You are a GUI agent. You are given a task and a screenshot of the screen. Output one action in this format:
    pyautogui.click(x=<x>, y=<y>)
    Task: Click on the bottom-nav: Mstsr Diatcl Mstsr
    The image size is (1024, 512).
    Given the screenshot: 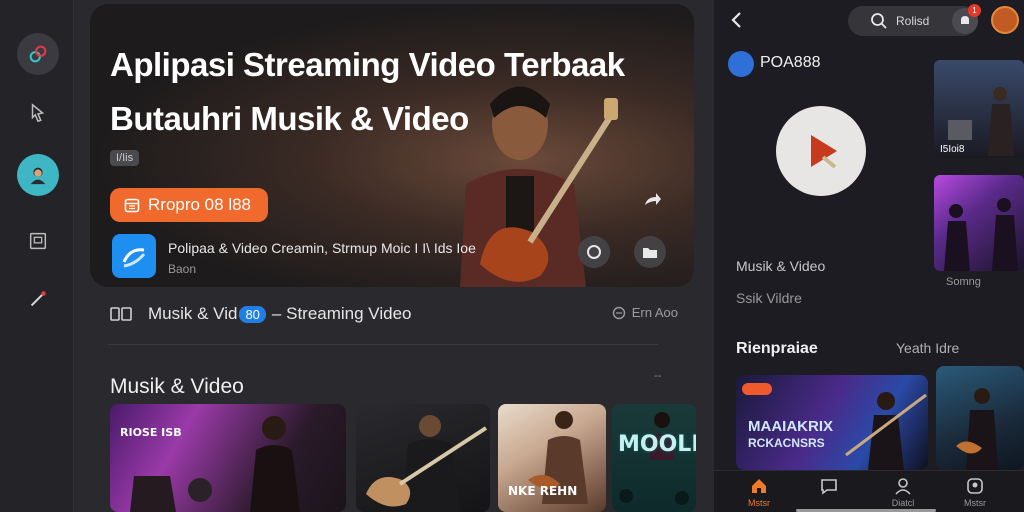 What is the action you would take?
    pyautogui.click(x=869, y=491)
    